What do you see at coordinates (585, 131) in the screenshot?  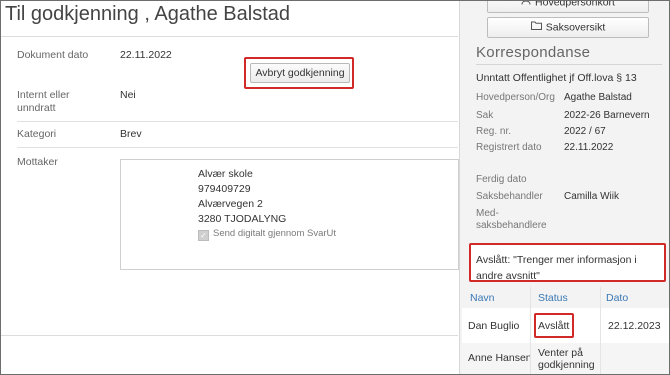 I see `reg-number-value: 2022 / 67` at bounding box center [585, 131].